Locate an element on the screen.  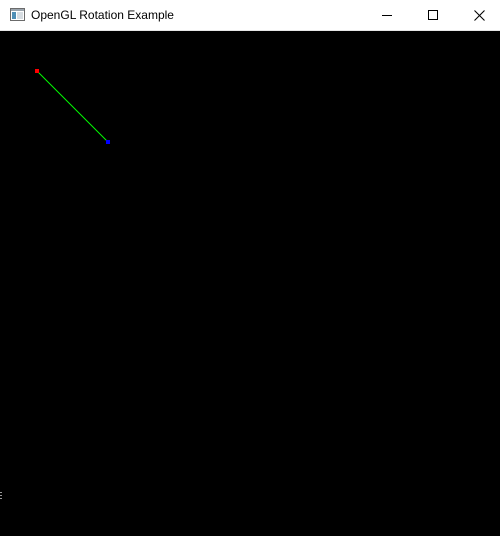
close-icon is located at coordinates (479, 15).